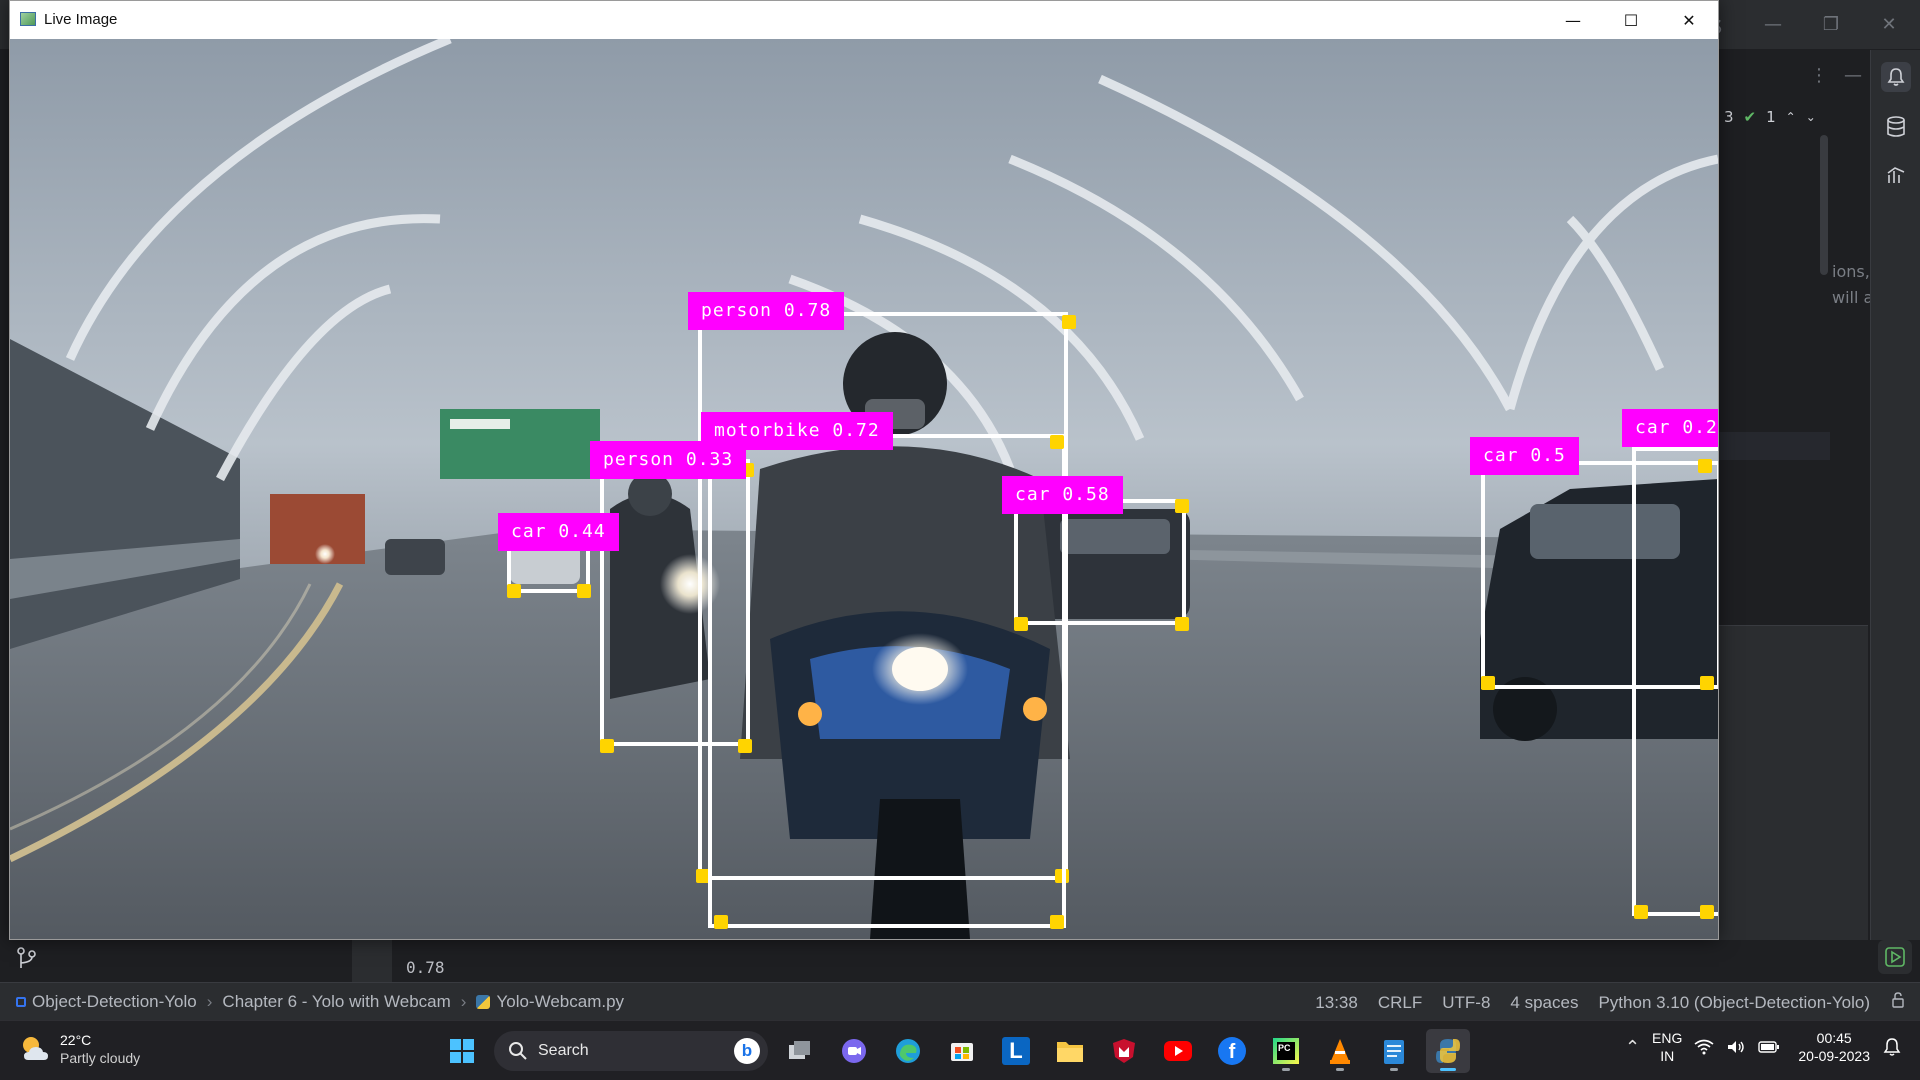  Describe the element at coordinates (1400, 1003) in the screenshot. I see `line-ending: CRLF` at that location.